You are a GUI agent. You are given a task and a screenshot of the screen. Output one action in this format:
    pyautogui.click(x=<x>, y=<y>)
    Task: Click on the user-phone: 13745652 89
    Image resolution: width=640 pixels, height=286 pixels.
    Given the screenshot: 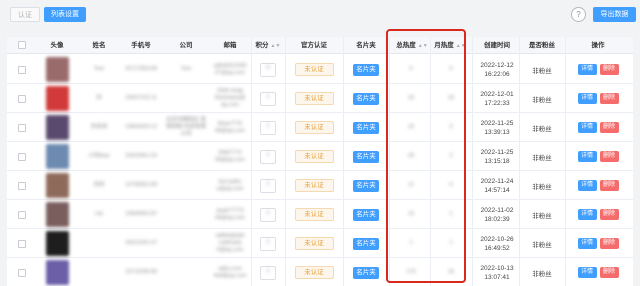 What is the action you would take?
    pyautogui.click(x=141, y=185)
    